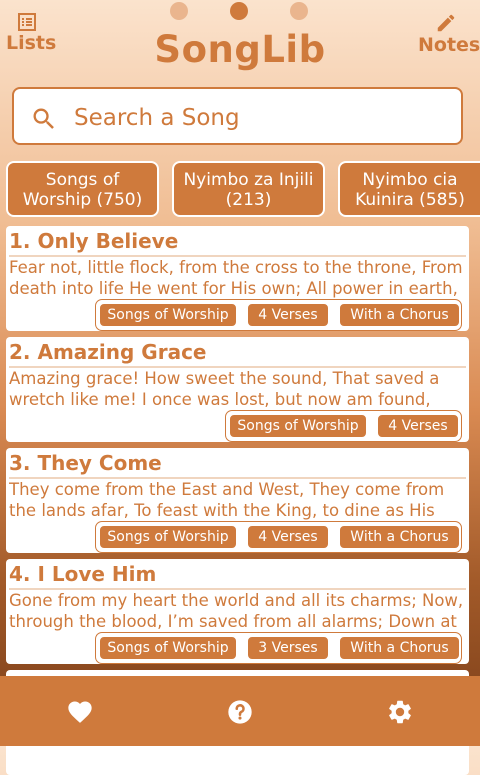  I want to click on notes-button: Notes, so click(449, 34).